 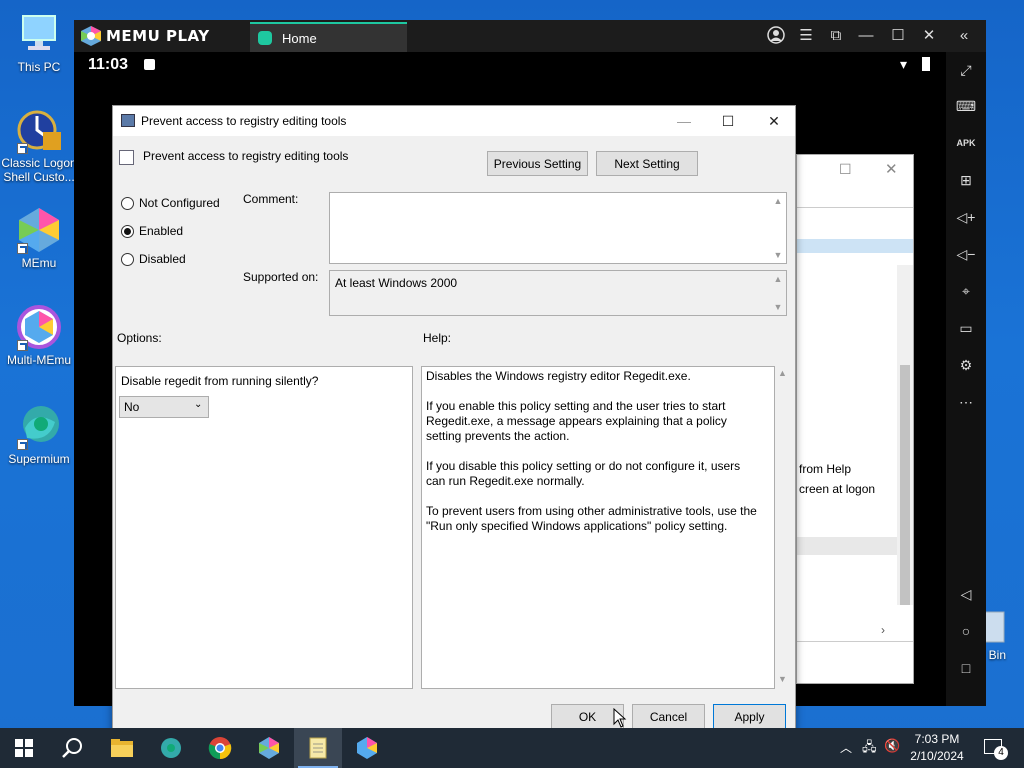 What do you see at coordinates (966, 631) in the screenshot?
I see `home-icon: ○` at bounding box center [966, 631].